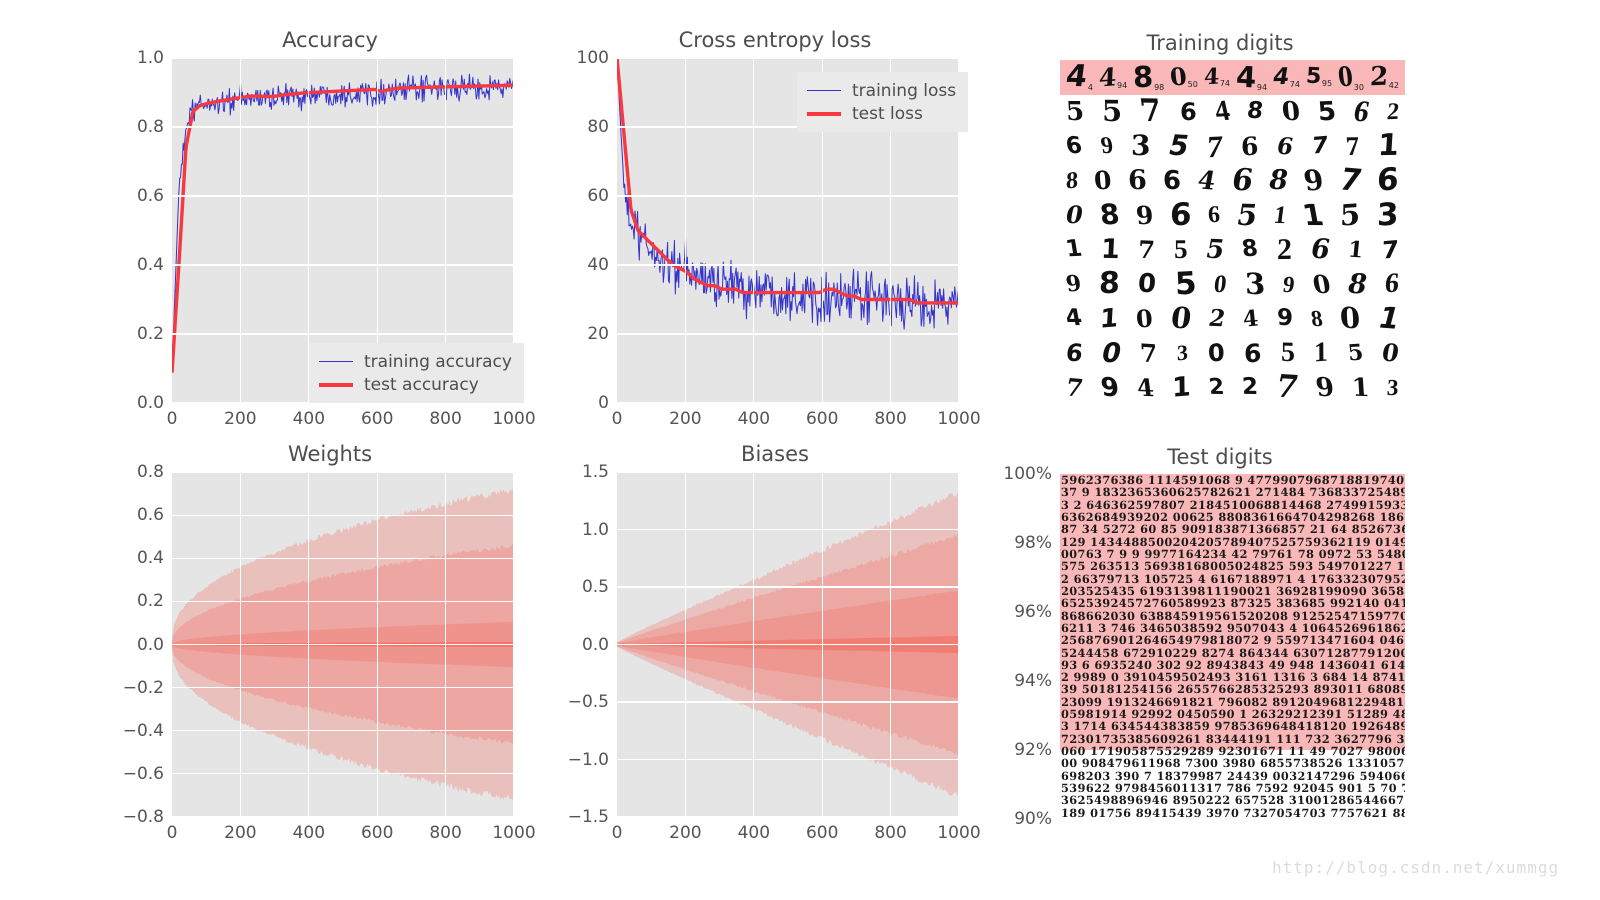 Image resolution: width=1600 pixels, height=900 pixels. I want to click on training-digit-row: 4 4 4 94 8 98 0 50 4 74 4 94 4 74 5 95 0 30 2 42, so click(1232, 77).